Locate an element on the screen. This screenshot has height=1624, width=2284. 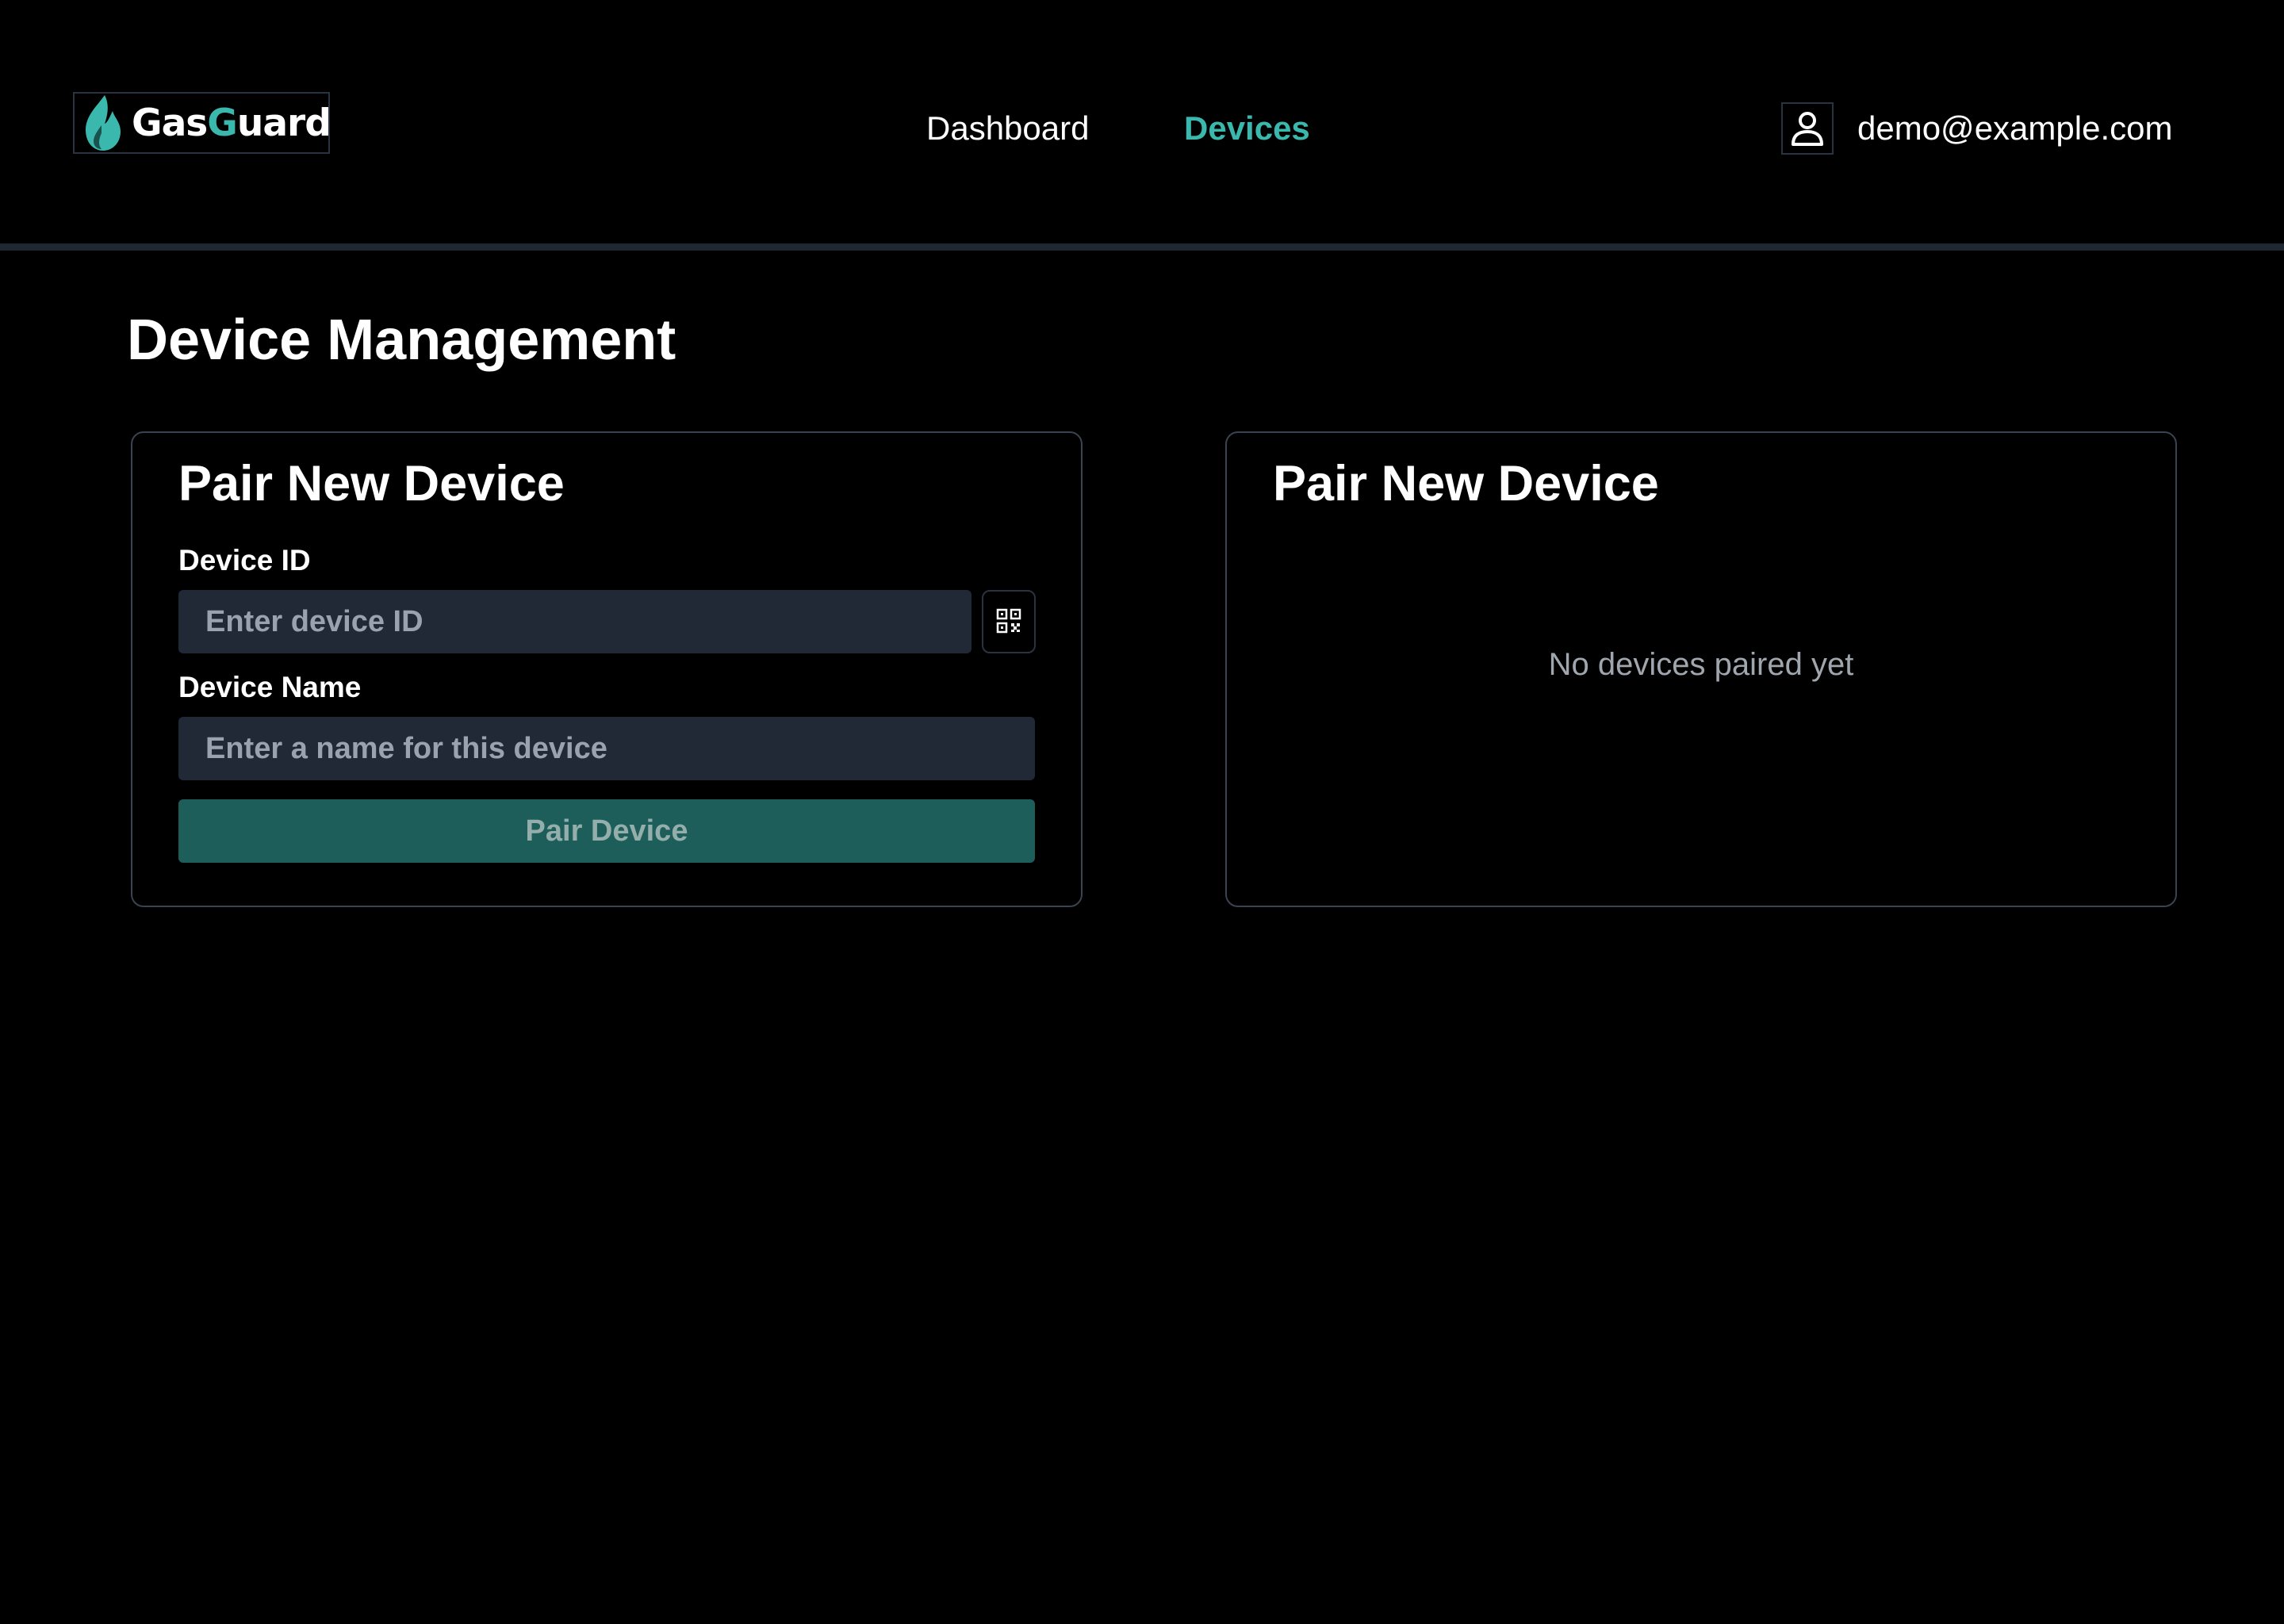
user-icon is located at coordinates (1807, 128).